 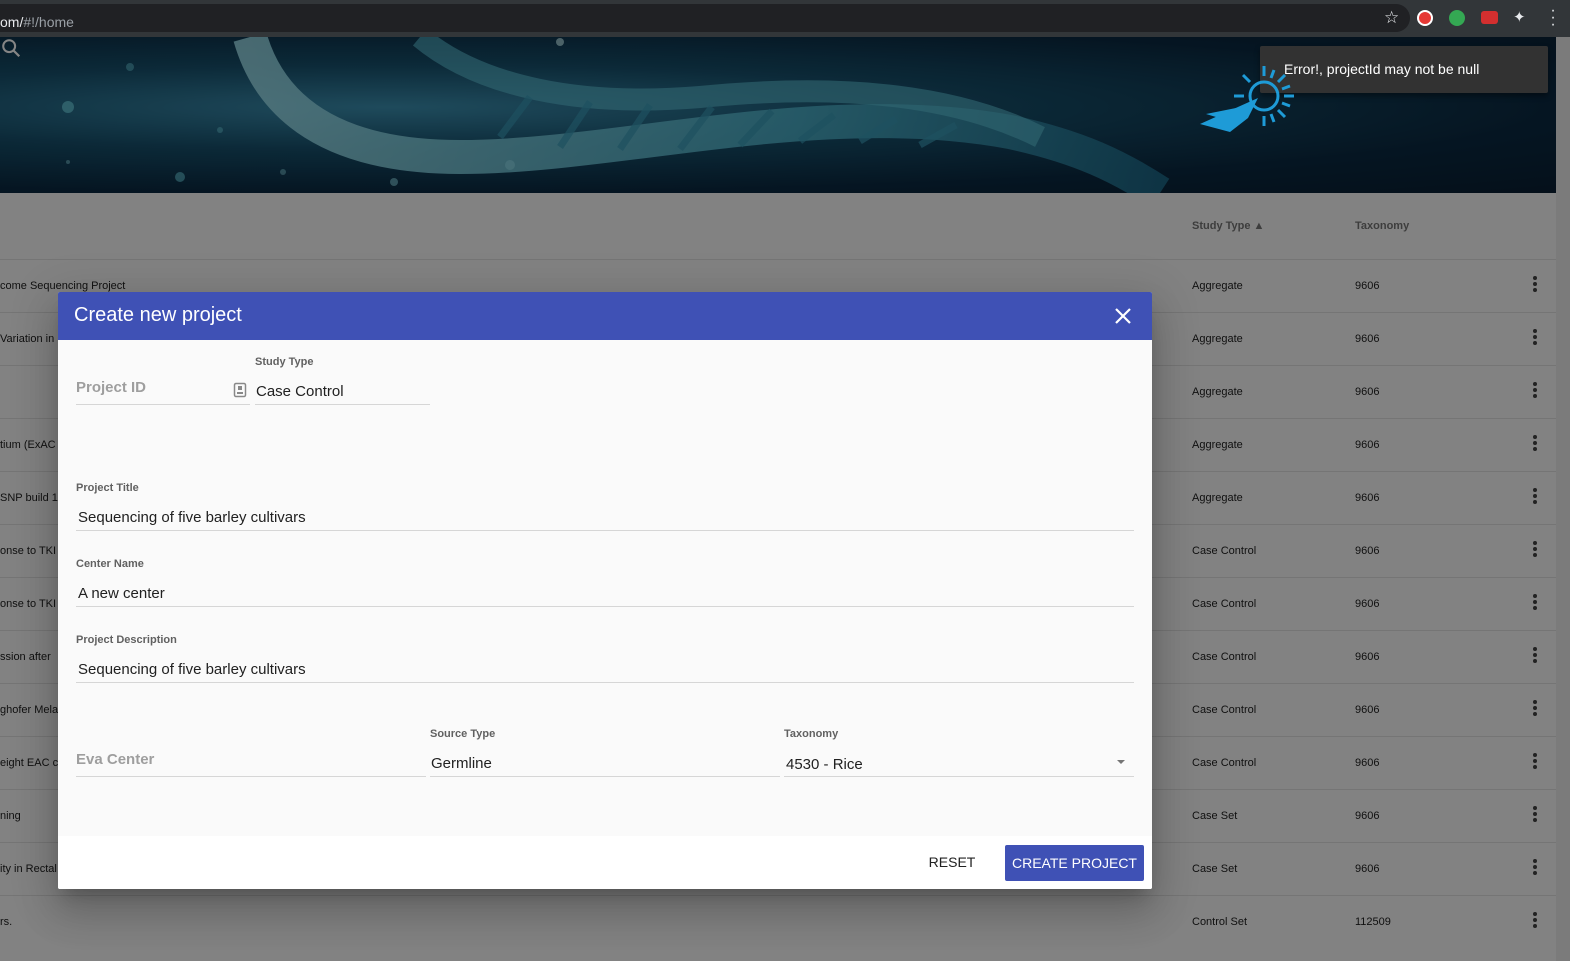 What do you see at coordinates (1425, 18) in the screenshot?
I see `extension-adblock-icon` at bounding box center [1425, 18].